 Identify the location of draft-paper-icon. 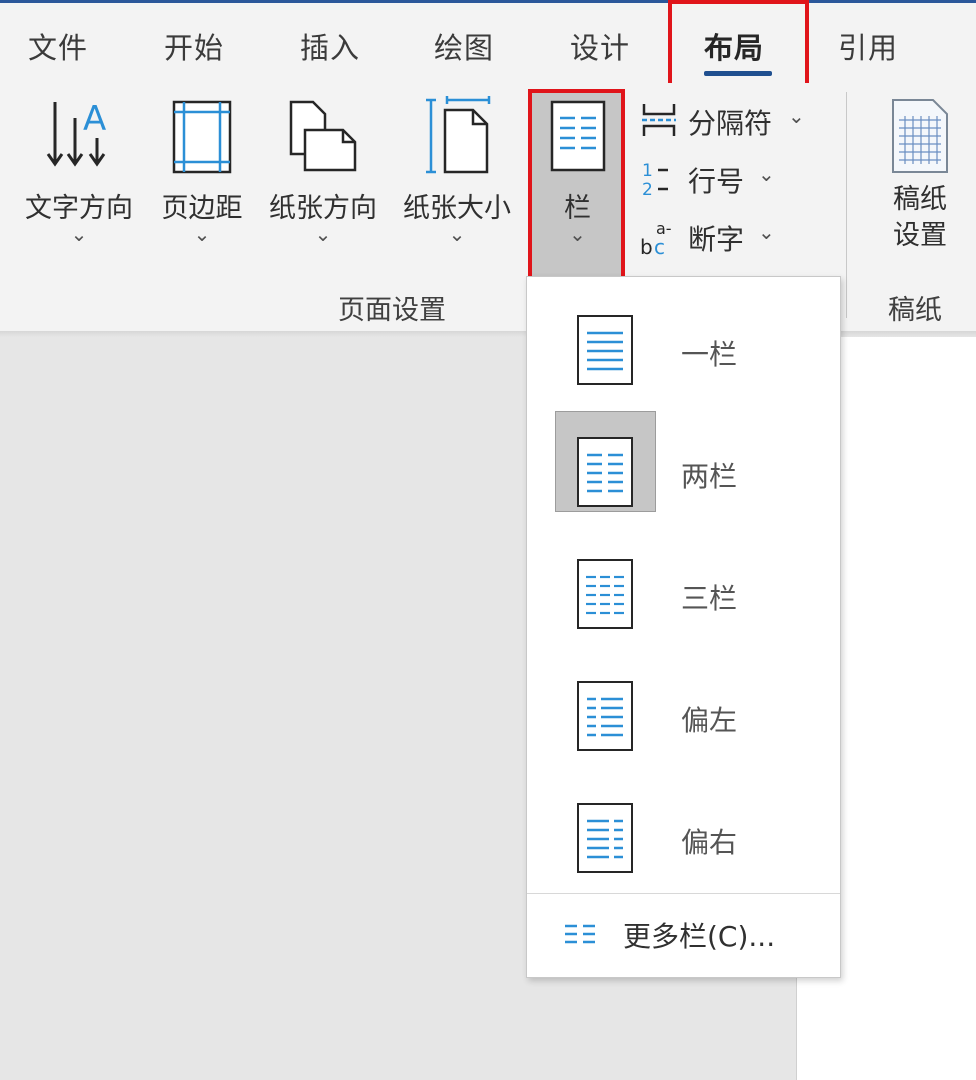
(920, 136).